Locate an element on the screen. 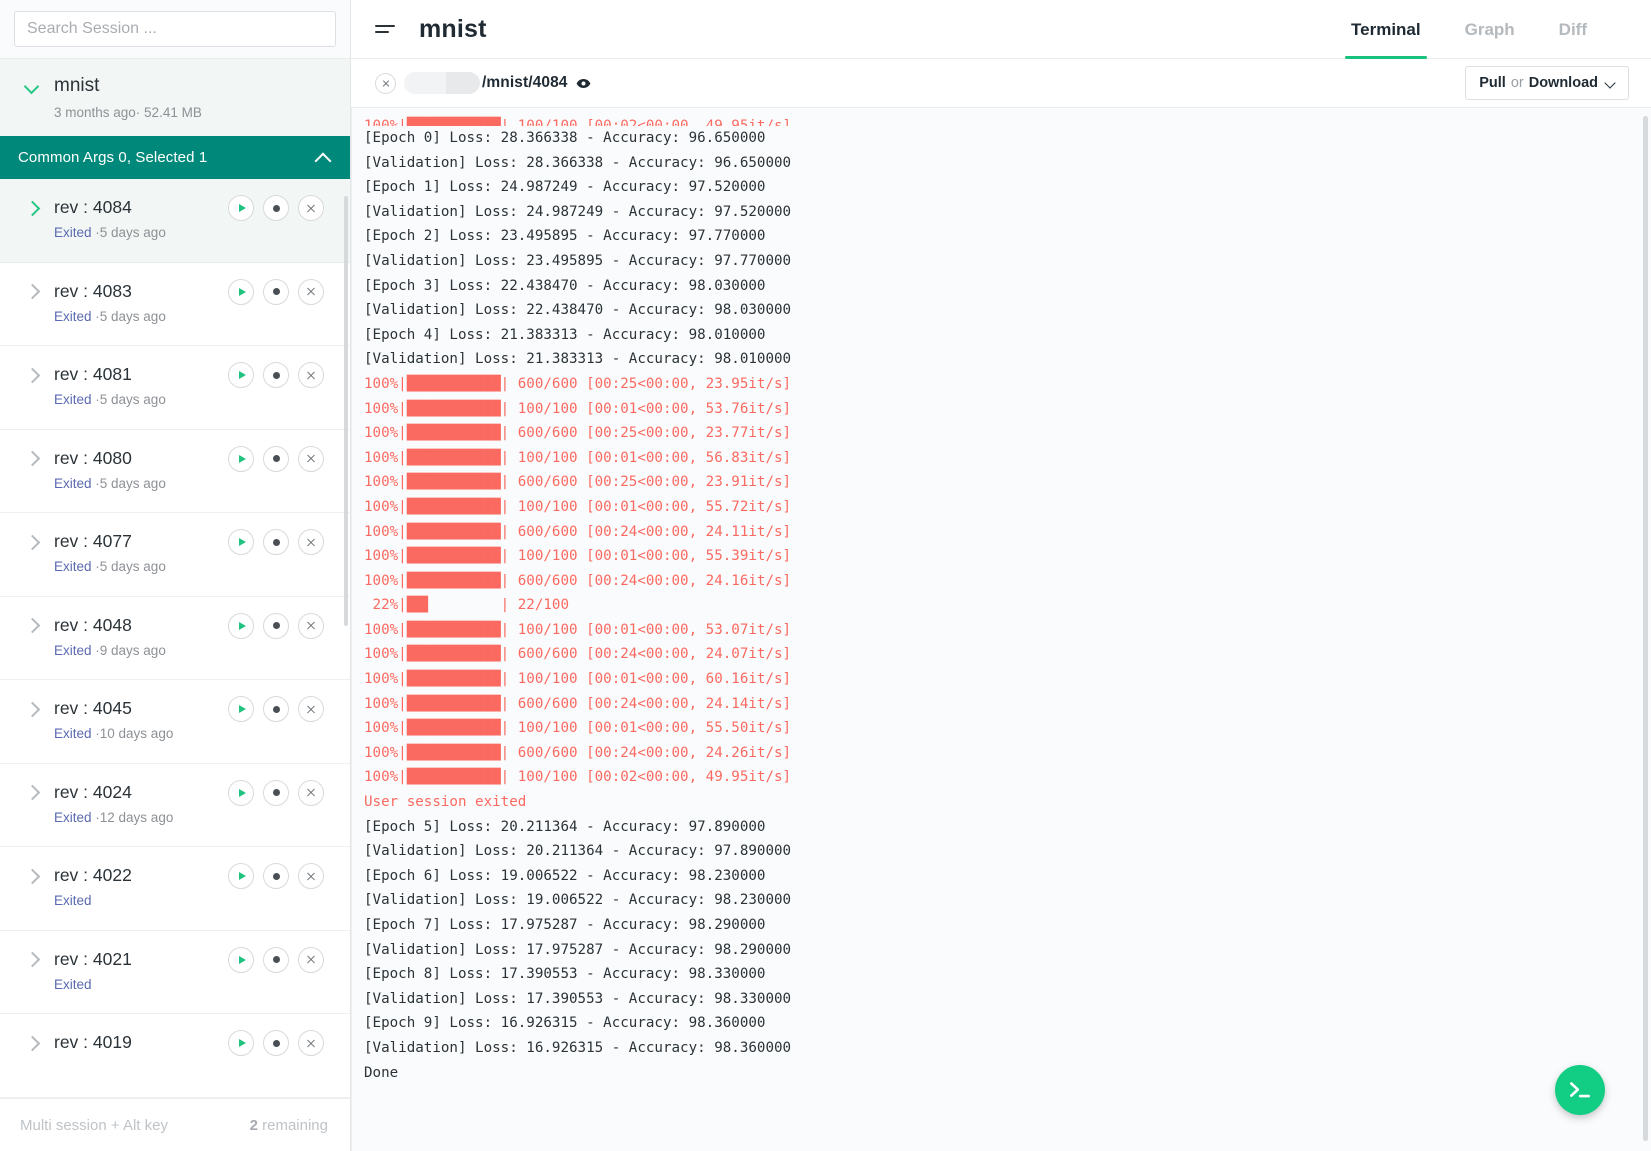  terminal-line: Done is located at coordinates (381, 1072).